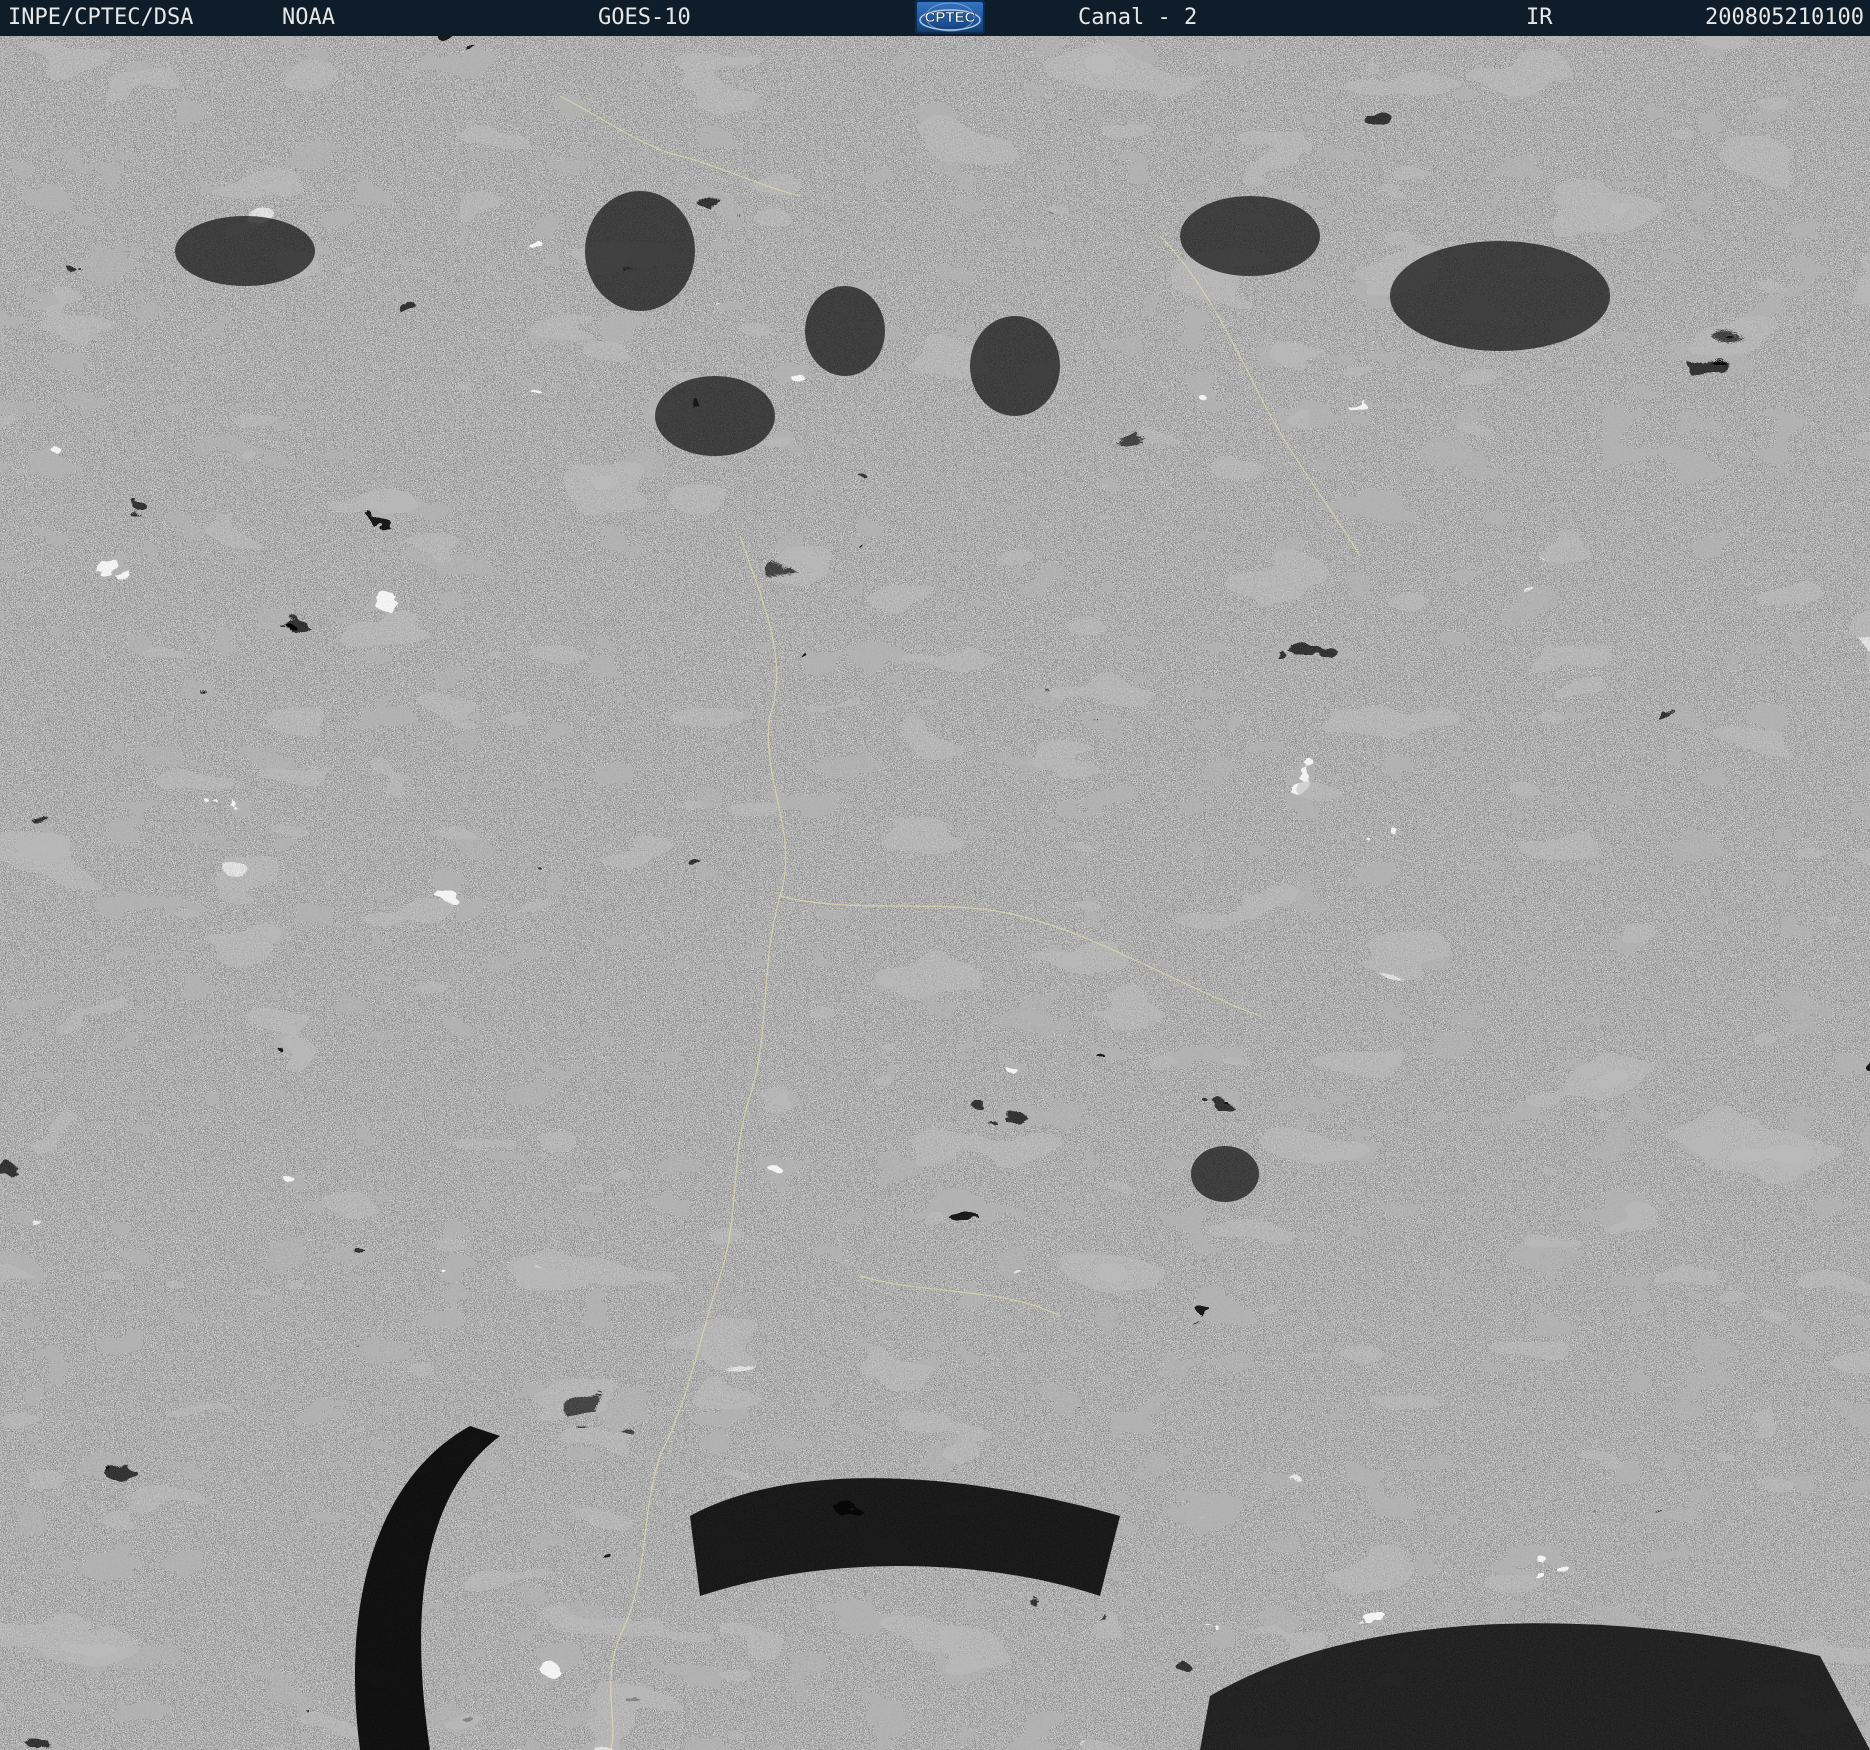  I want to click on cptec-logo-graphic: CPTEC, so click(950, 17).